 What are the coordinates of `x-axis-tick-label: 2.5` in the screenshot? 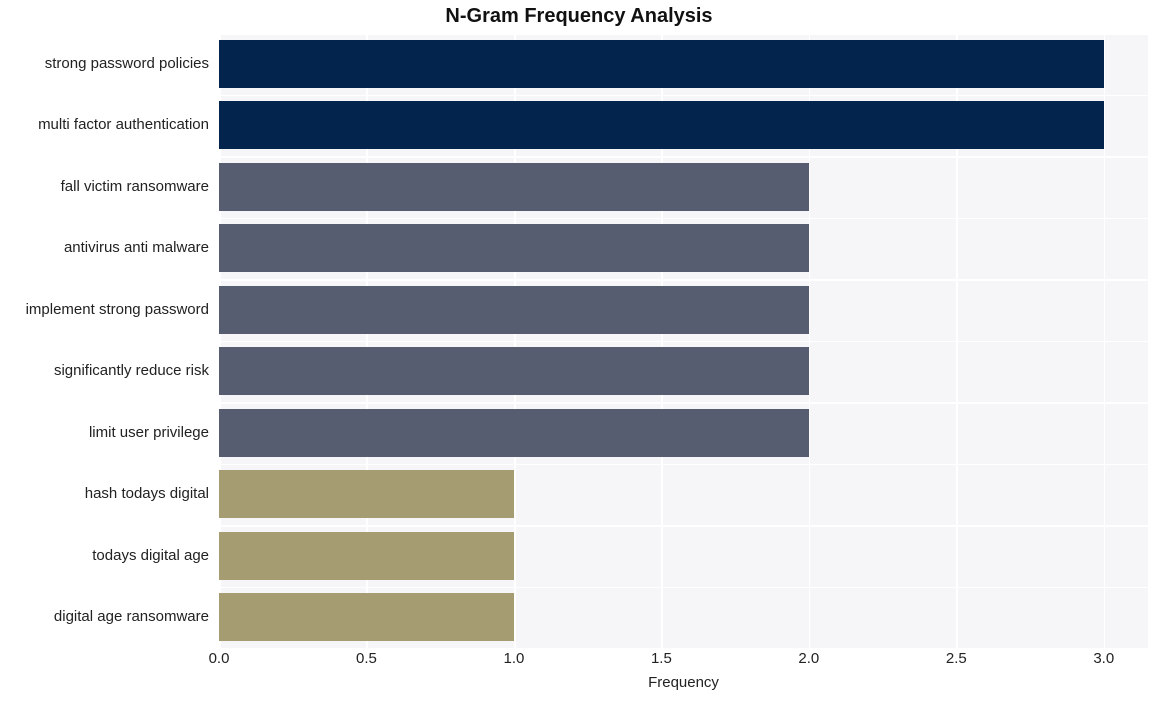 It's located at (956, 658).